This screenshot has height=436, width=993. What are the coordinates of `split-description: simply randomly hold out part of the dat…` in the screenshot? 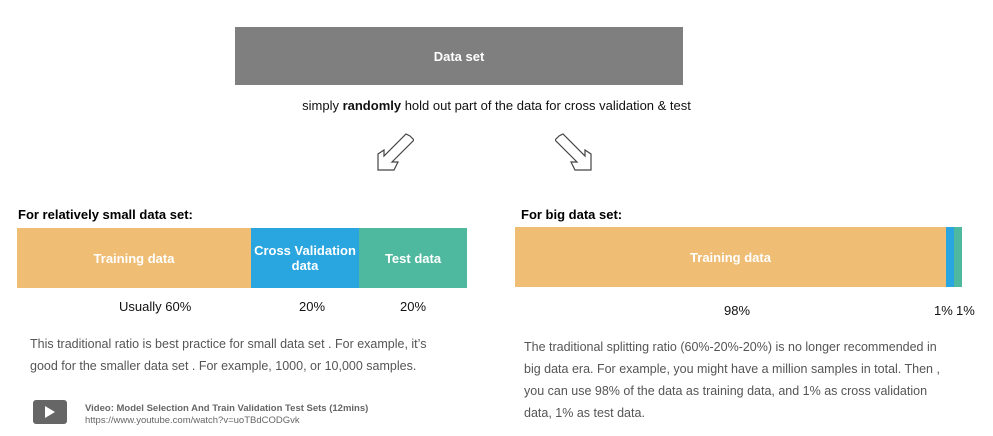 It's located at (496, 105).